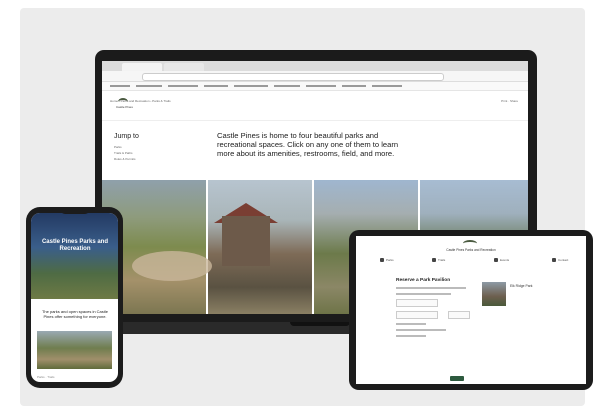  I want to click on form-title: Reserve a Park Pavilion, so click(423, 280).